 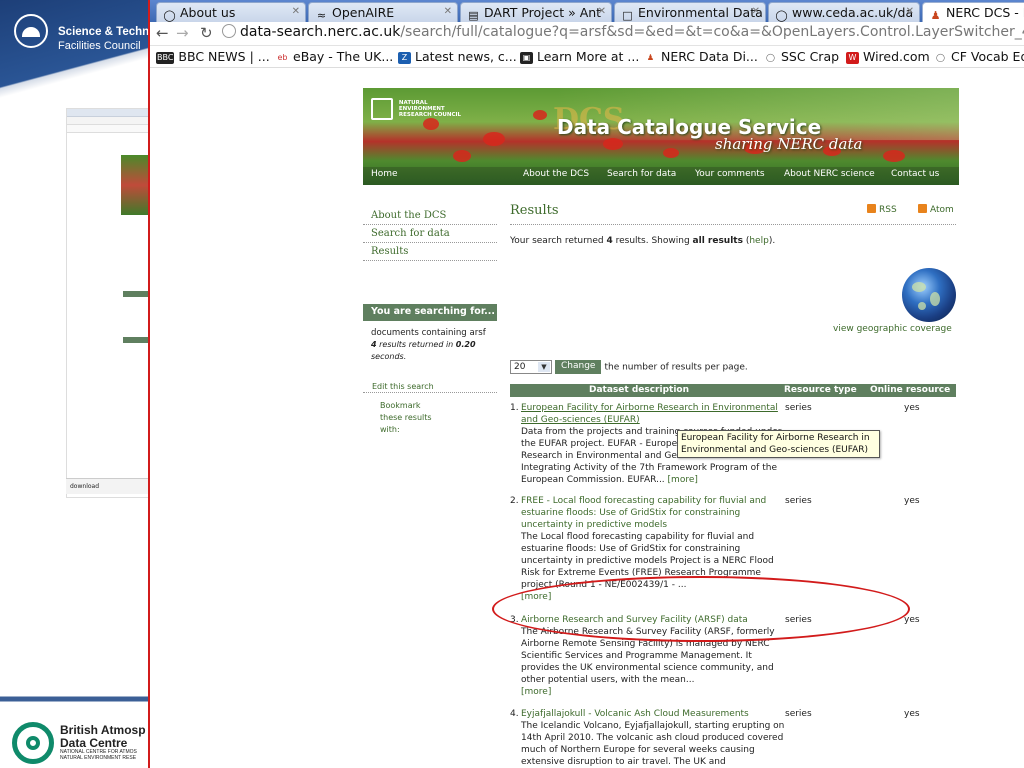 What do you see at coordinates (85, 486) in the screenshot?
I see `download-label: download` at bounding box center [85, 486].